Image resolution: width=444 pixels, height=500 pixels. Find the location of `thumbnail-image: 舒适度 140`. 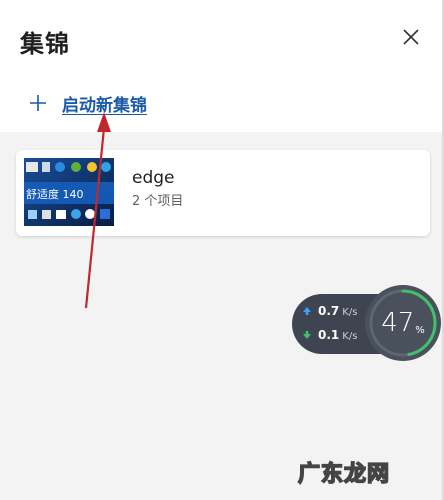

thumbnail-image: 舒适度 140 is located at coordinates (69, 192).